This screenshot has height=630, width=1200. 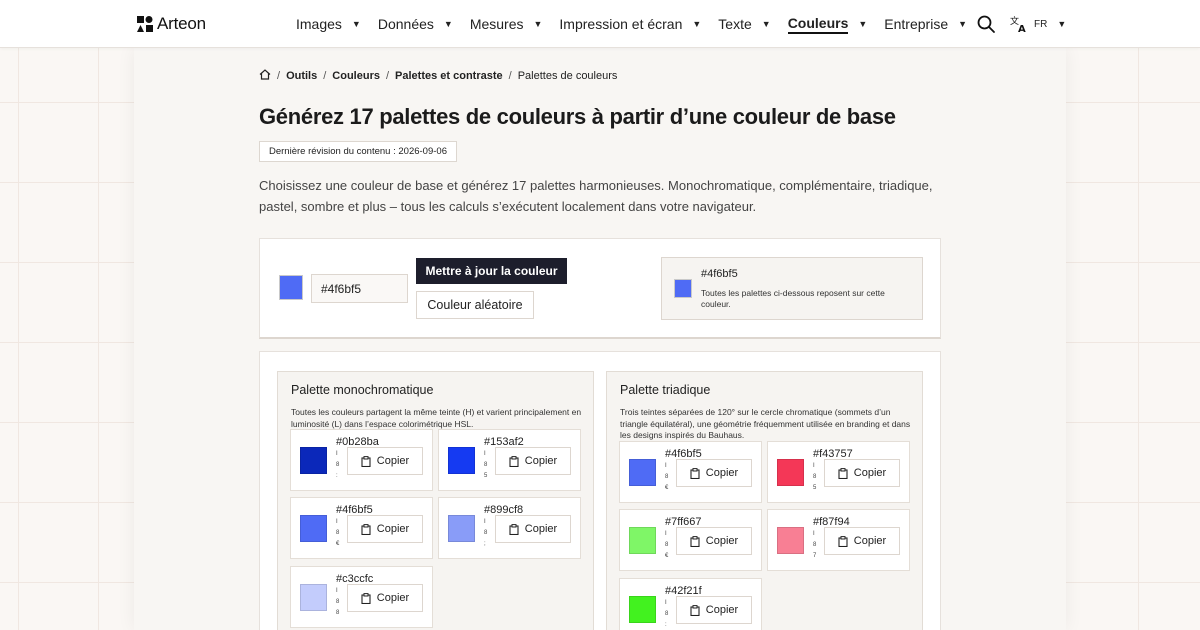 What do you see at coordinates (362, 390) in the screenshot?
I see `palette-title: Palette monochromatique` at bounding box center [362, 390].